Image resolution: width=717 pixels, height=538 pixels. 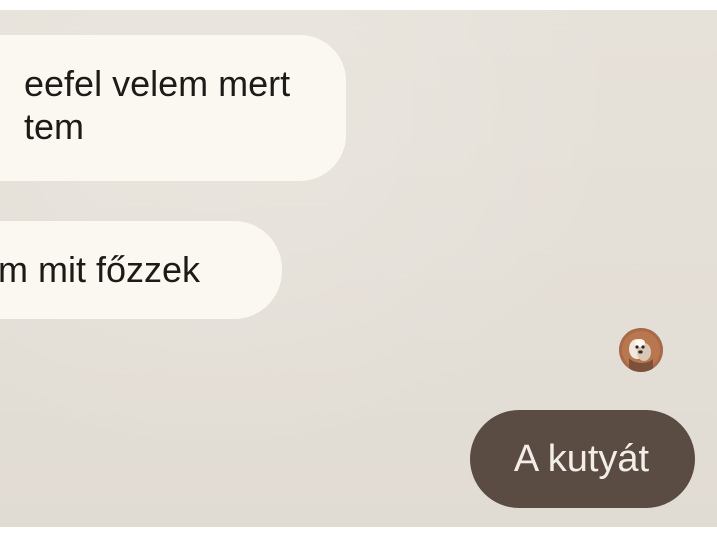 I want to click on incoming-message-bubble: m mit főzzek, so click(x=141, y=270).